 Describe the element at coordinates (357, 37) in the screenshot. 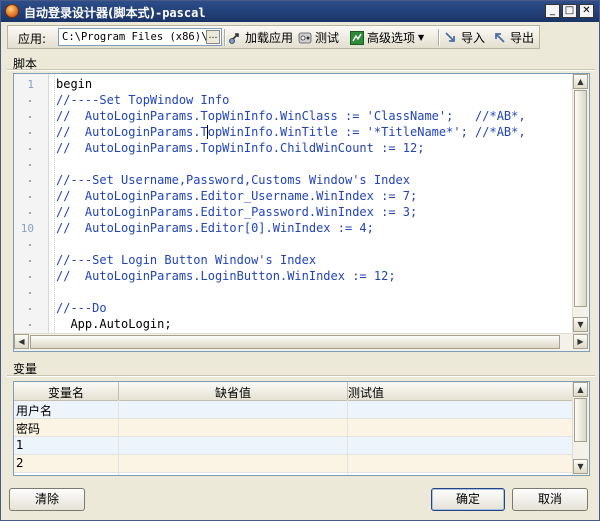

I see `advanced-options-icon` at that location.